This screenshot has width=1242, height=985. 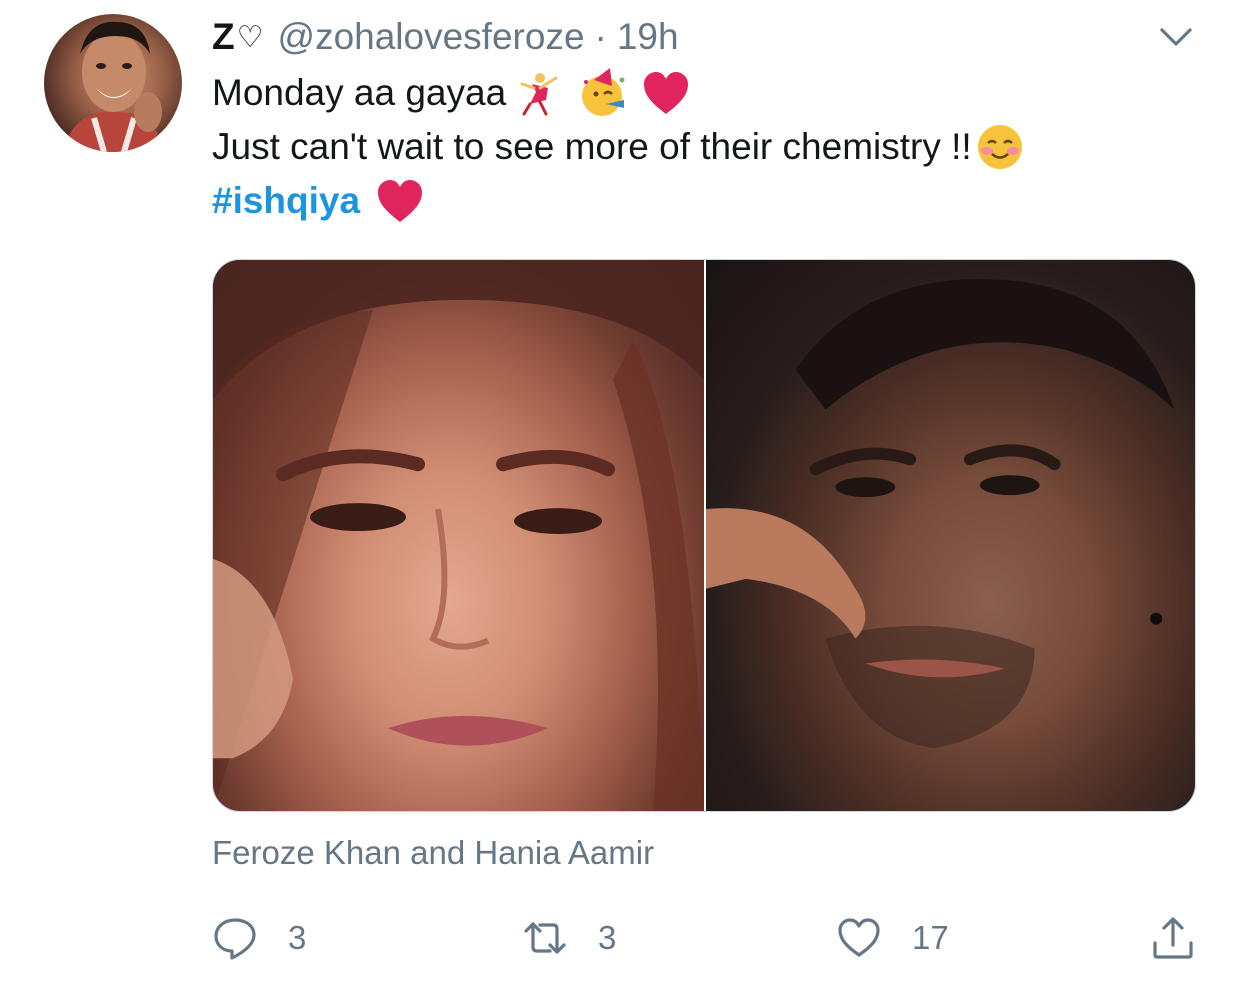 What do you see at coordinates (223, 37) in the screenshot?
I see `display-name: Z` at bounding box center [223, 37].